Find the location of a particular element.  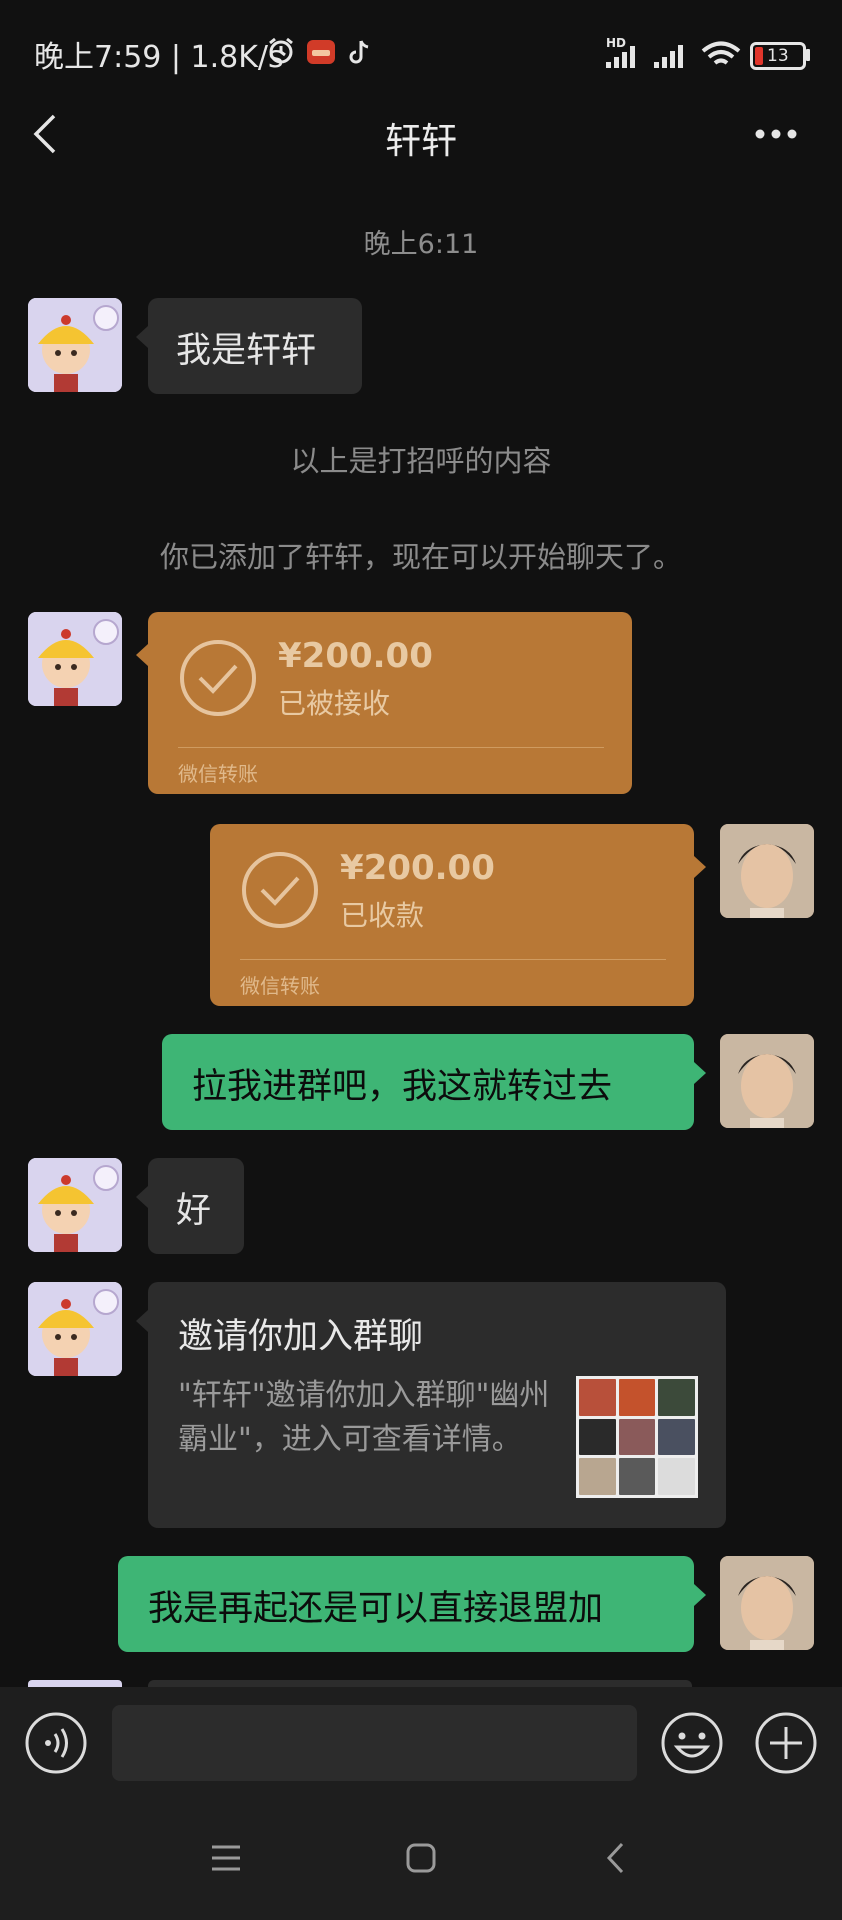

message-text: 拉我进群吧，我这就转过去 is located at coordinates (402, 1087).